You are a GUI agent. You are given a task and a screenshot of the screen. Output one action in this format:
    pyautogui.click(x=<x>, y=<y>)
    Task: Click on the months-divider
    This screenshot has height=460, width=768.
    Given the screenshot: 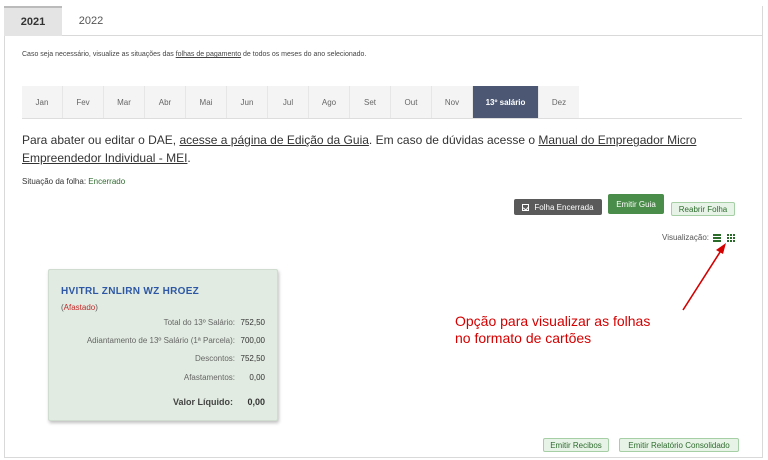 What is the action you would take?
    pyautogui.click(x=382, y=118)
    